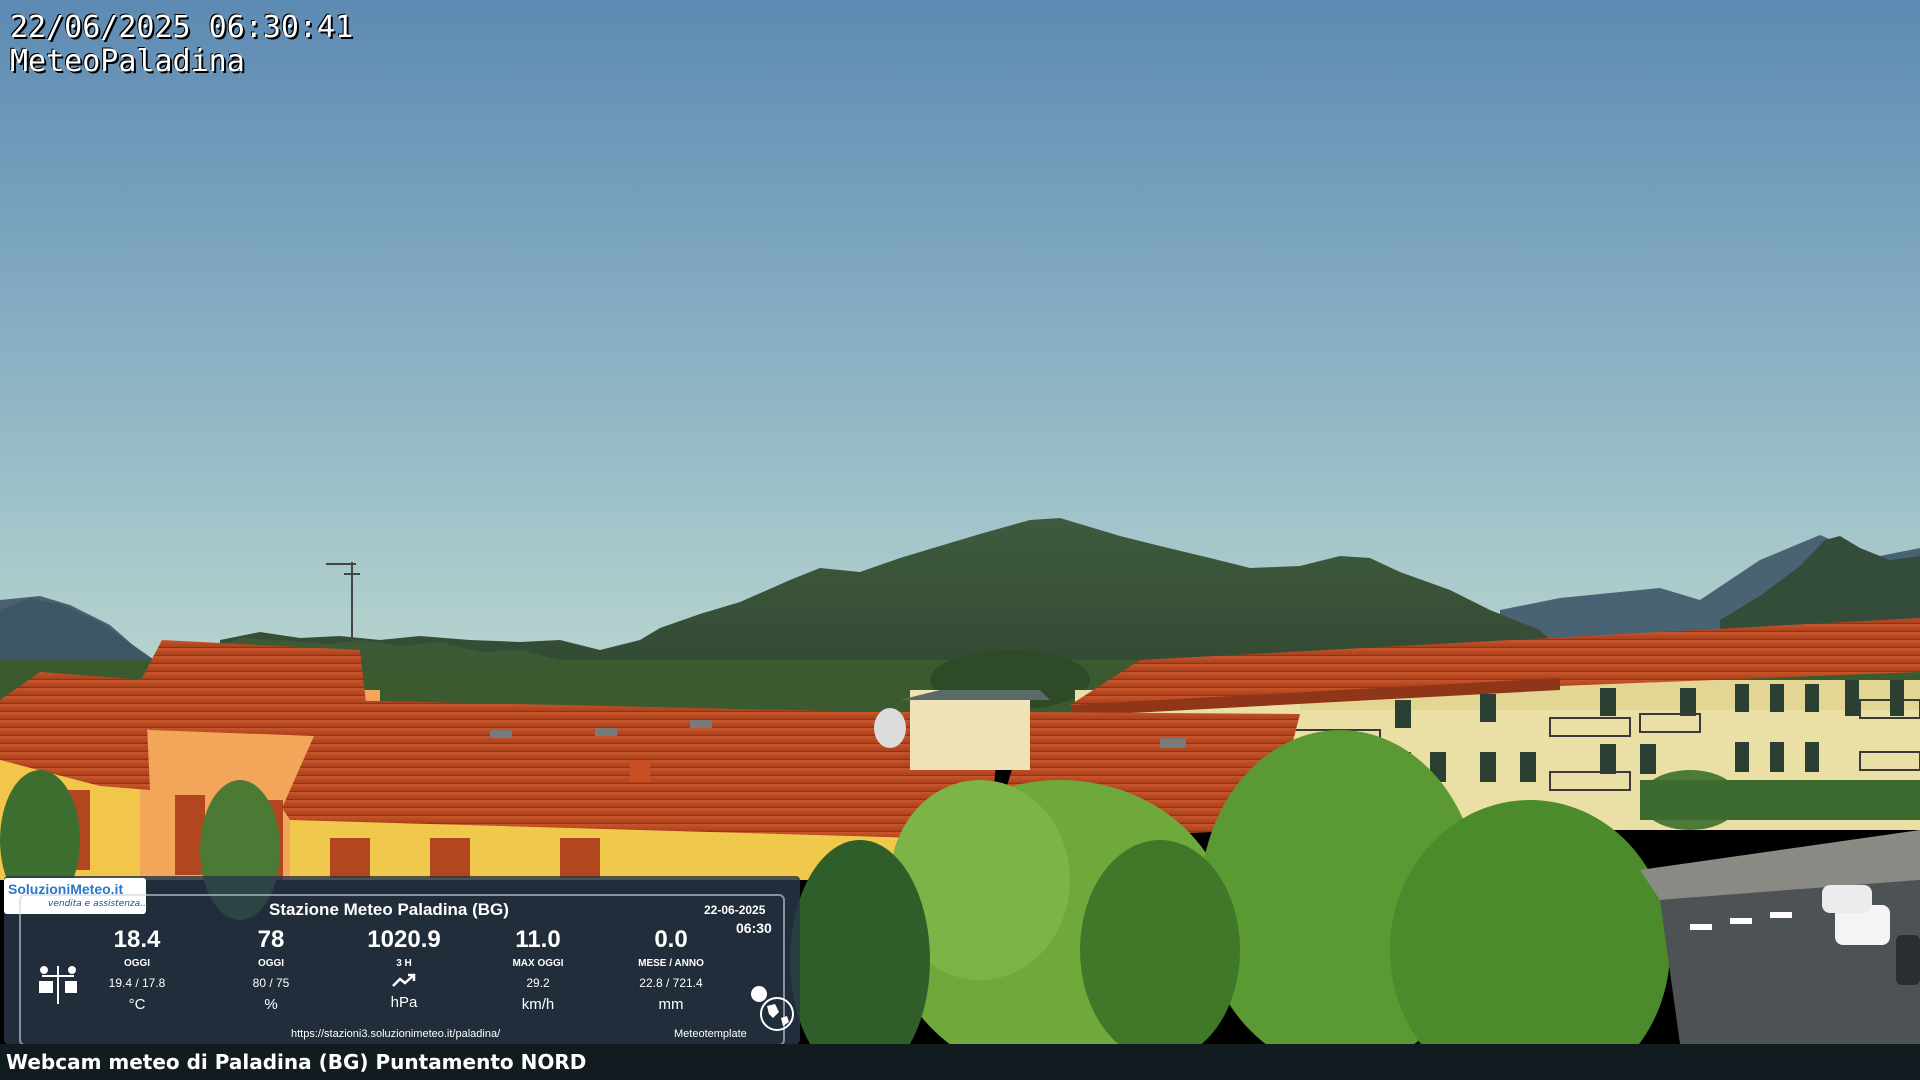  Describe the element at coordinates (404, 963) in the screenshot. I see `pressure-label: 3 H` at that location.